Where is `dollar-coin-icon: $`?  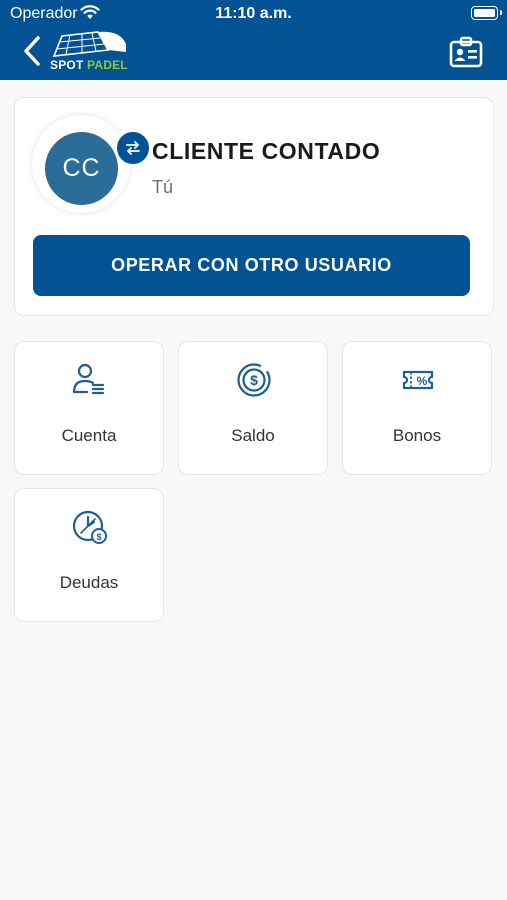
dollar-coin-icon: $ is located at coordinates (254, 380).